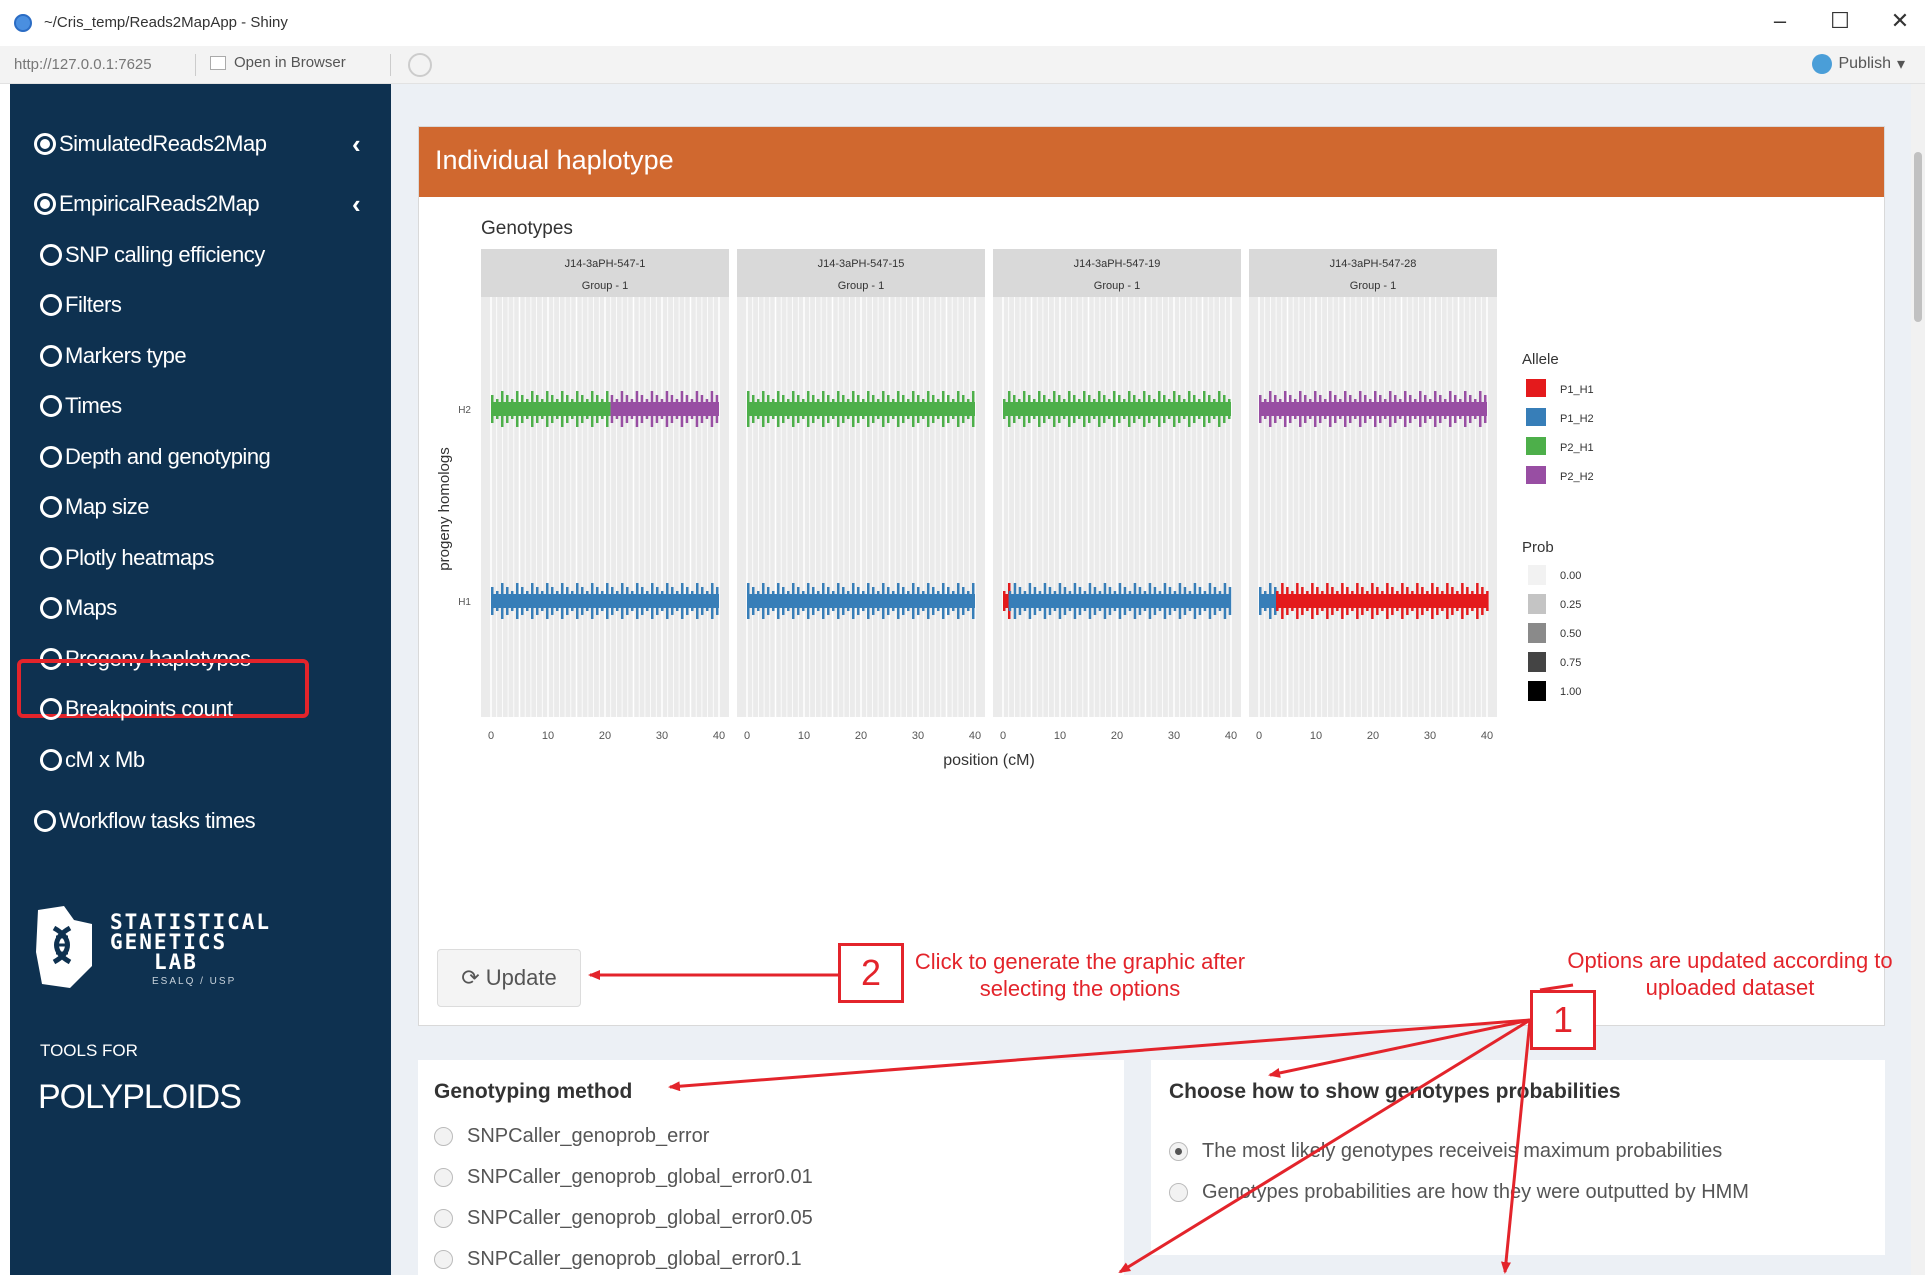 The height and width of the screenshot is (1275, 1925). Describe the element at coordinates (444, 508) in the screenshot. I see `y-axis-label: progeny homologs` at that location.